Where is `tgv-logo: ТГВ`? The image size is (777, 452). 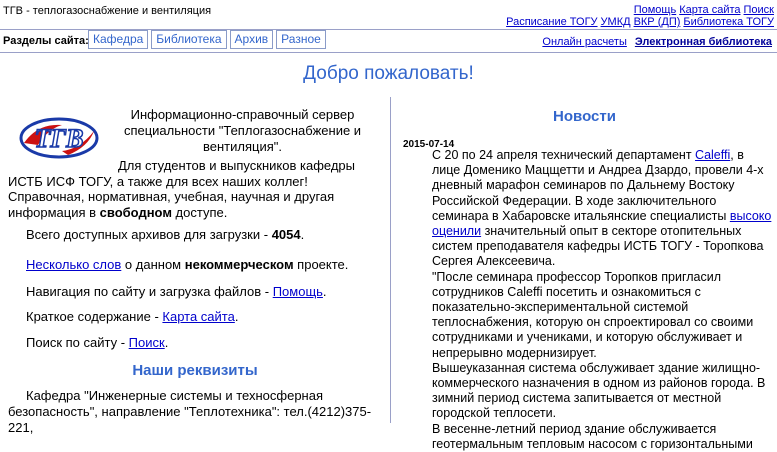 tgv-logo: ТГВ is located at coordinates (59, 138).